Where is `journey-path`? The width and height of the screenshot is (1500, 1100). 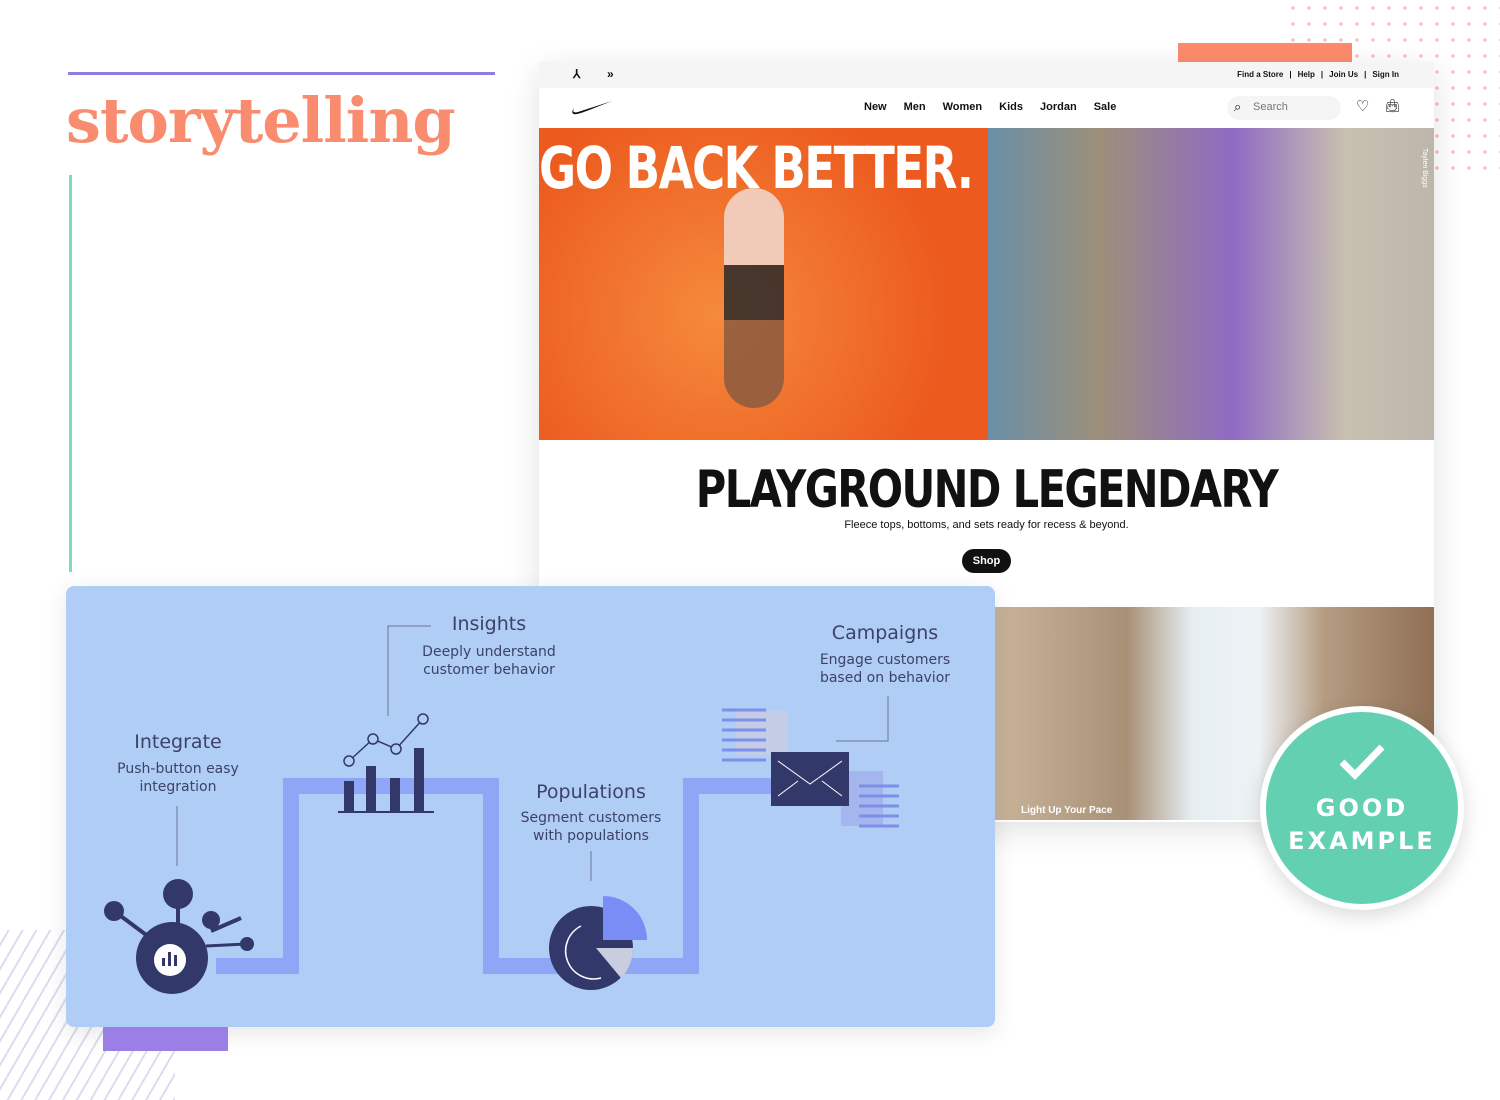 journey-path is located at coordinates (513, 876).